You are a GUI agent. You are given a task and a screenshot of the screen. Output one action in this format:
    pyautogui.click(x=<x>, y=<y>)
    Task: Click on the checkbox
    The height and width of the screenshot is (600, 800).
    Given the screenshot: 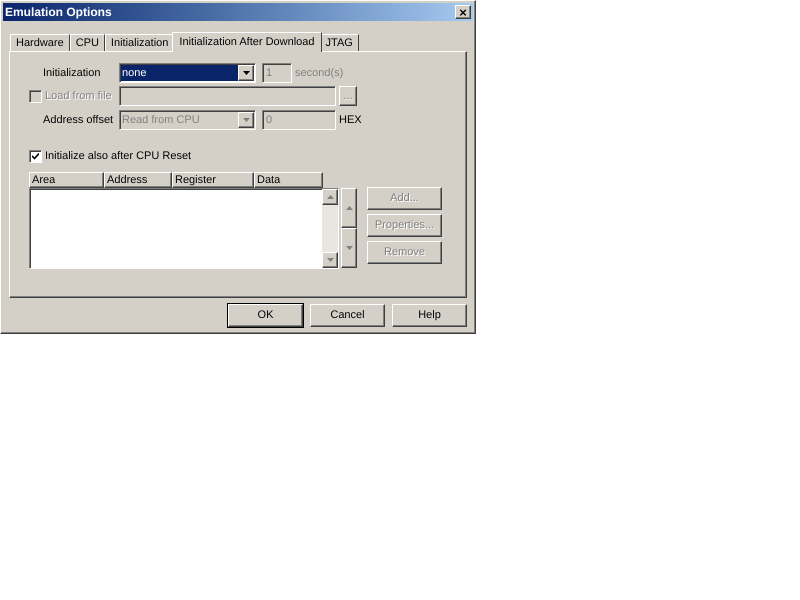 What is the action you would take?
    pyautogui.click(x=35, y=156)
    